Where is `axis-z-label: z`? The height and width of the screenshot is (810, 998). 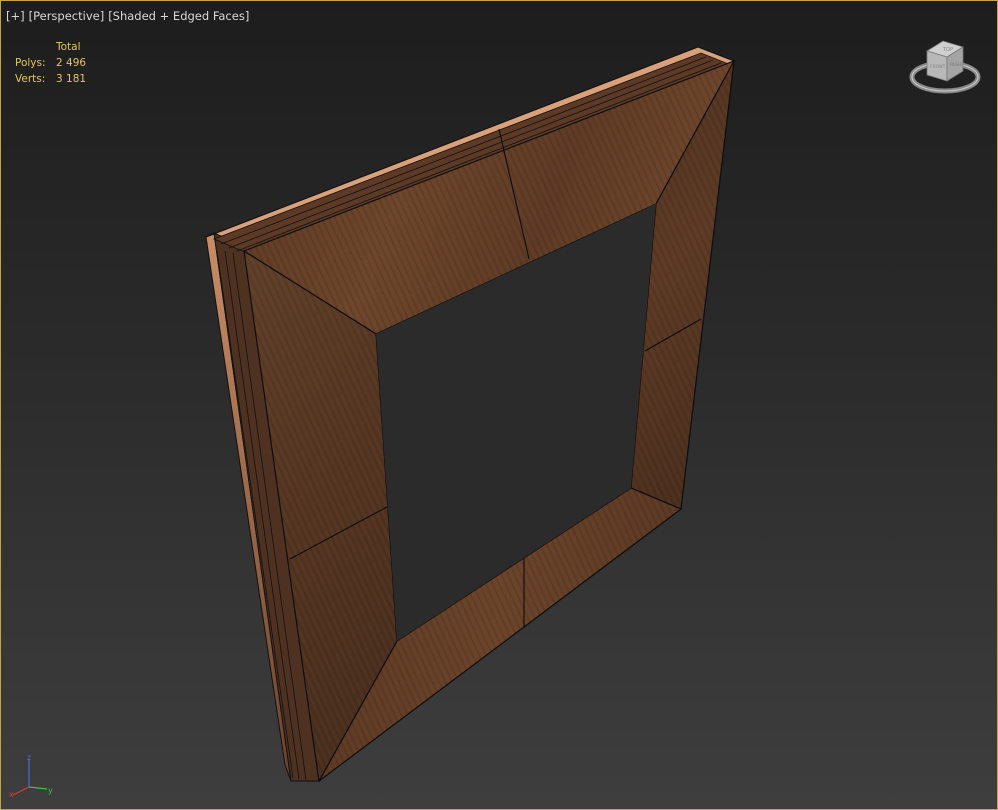 axis-z-label: z is located at coordinates (29, 757).